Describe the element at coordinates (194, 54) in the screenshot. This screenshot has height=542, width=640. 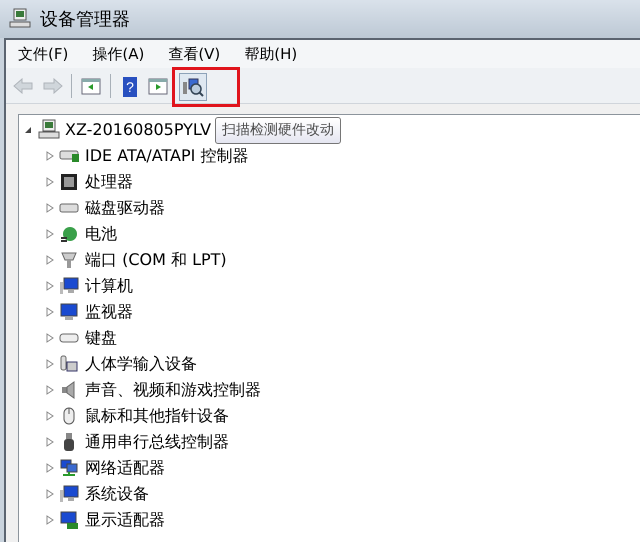
I see `menu-item: 查看(V)` at that location.